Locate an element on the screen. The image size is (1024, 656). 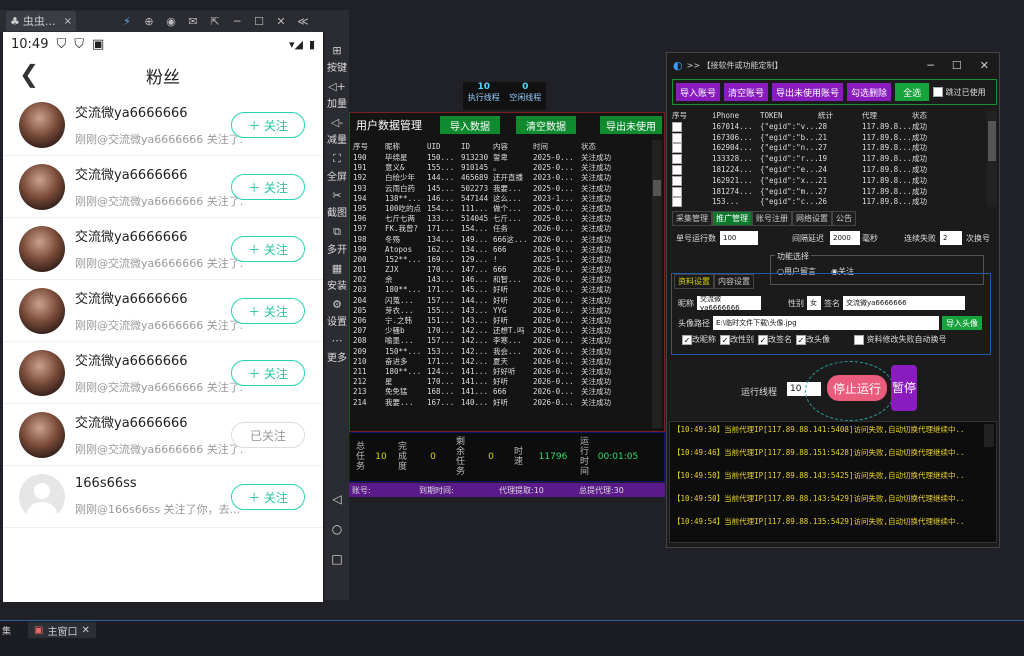
gamepad-icon: ⊕ is located at coordinates (149, 21).